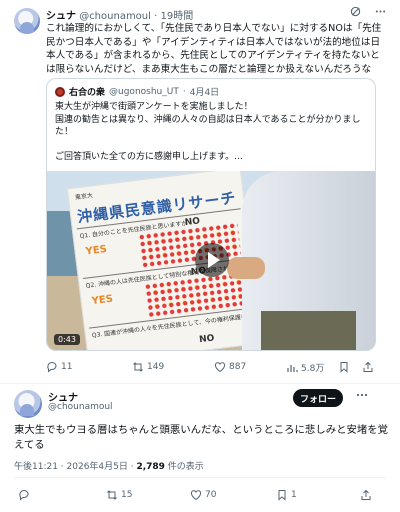 The width and height of the screenshot is (400, 512). I want to click on quote-display-name: 右合の衆, so click(87, 93).